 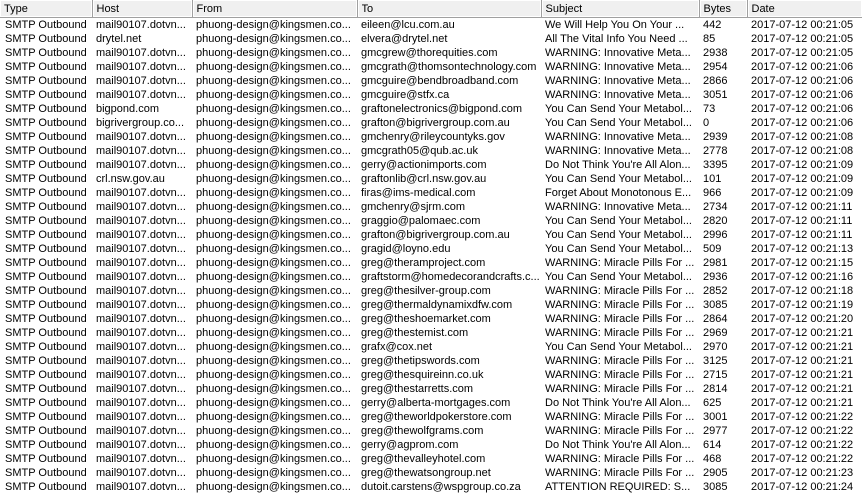 I want to click on column-header-subject: Subject, so click(x=620, y=9).